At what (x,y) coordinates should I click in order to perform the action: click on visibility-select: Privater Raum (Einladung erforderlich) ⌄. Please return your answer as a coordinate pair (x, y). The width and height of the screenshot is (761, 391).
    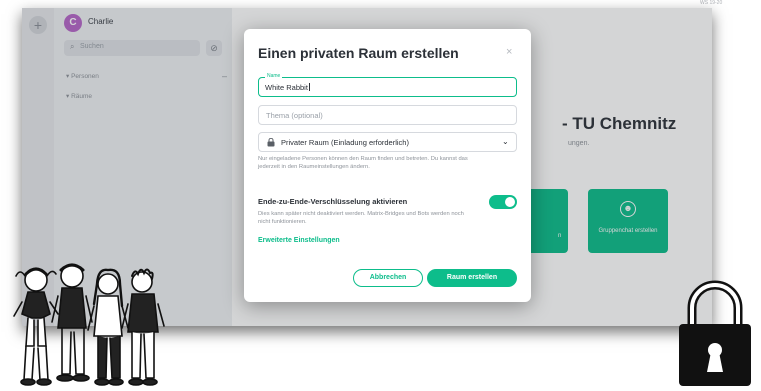
    Looking at the image, I should click on (387, 142).